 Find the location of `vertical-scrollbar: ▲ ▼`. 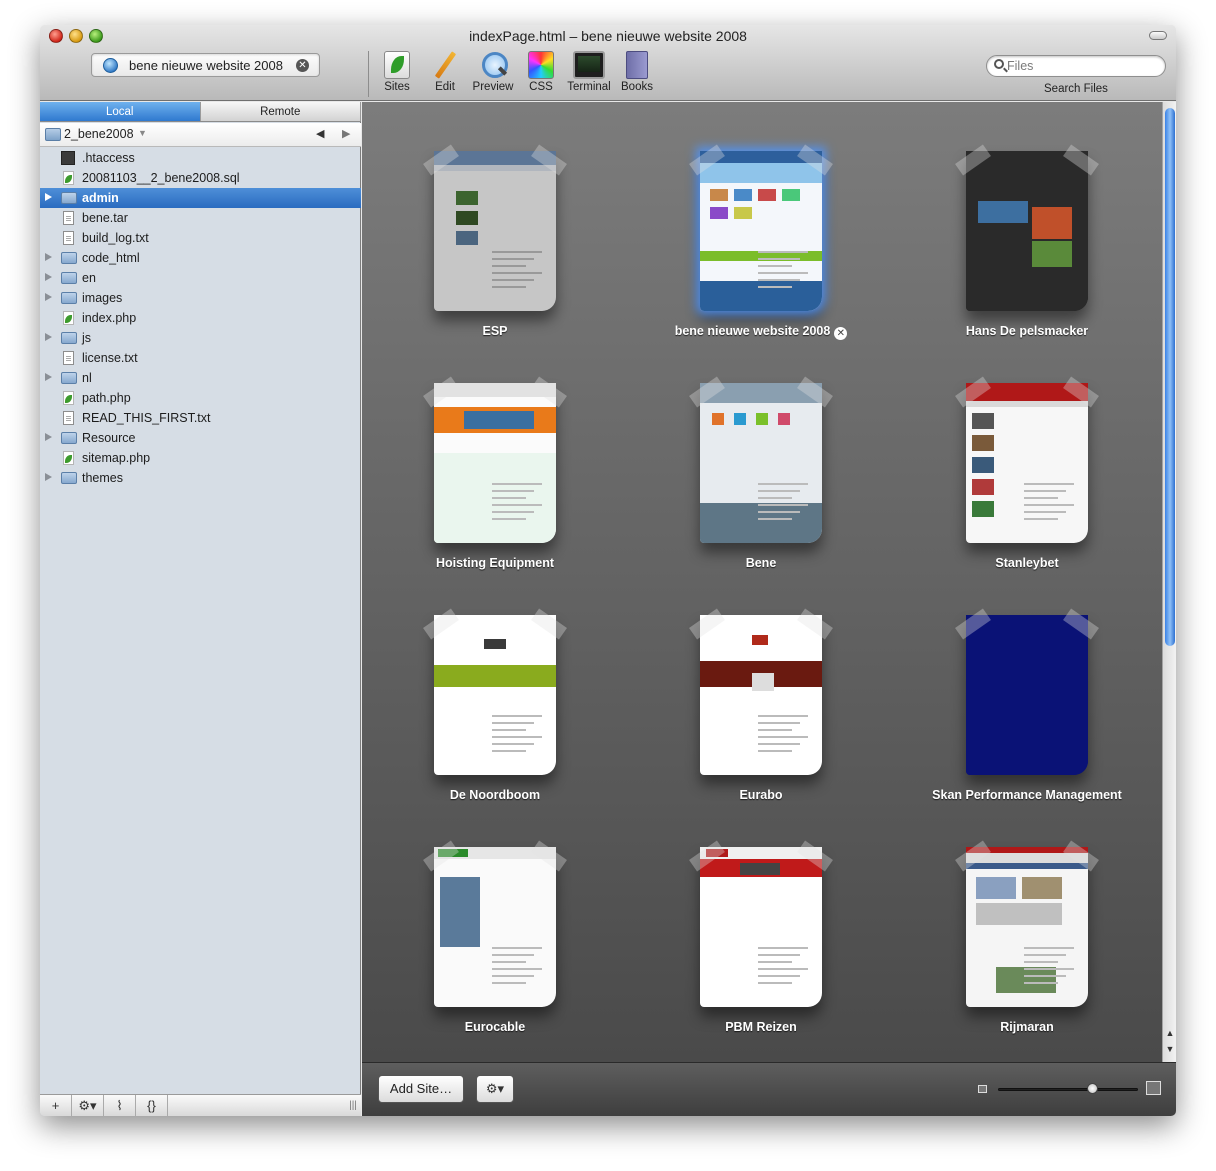

vertical-scrollbar: ▲ ▼ is located at coordinates (1169, 582).